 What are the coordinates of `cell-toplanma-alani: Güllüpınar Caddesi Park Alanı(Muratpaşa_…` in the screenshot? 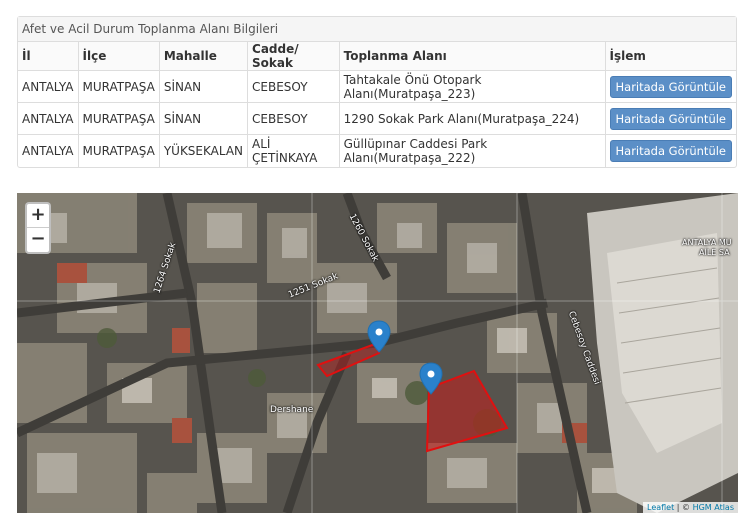 It's located at (472, 150).